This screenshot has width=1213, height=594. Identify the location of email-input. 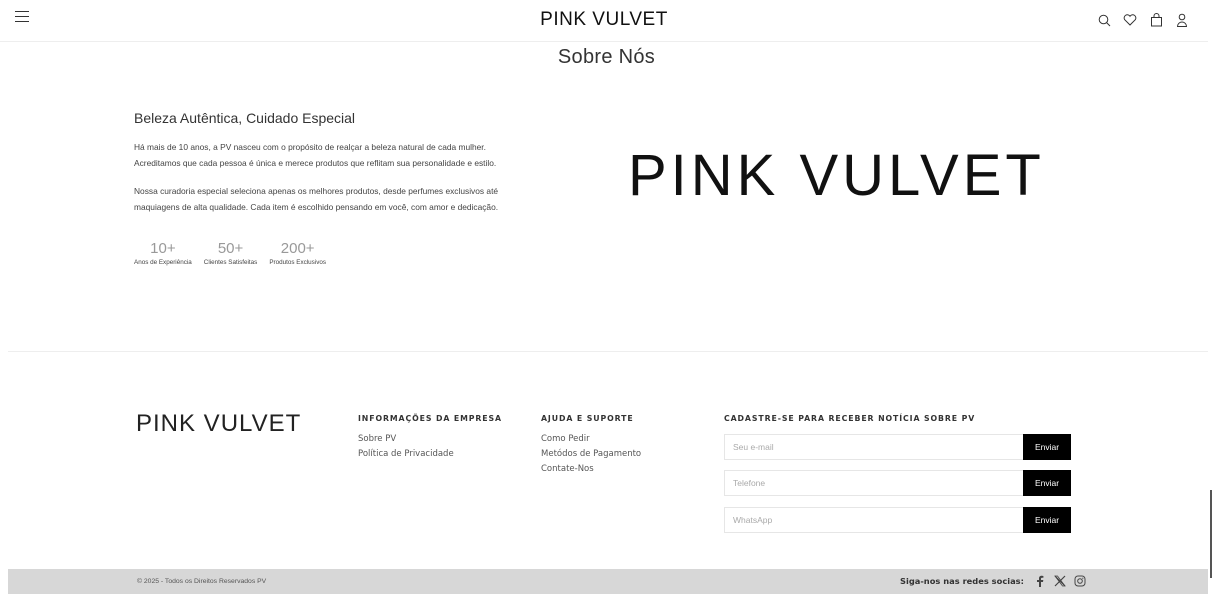
(874, 447).